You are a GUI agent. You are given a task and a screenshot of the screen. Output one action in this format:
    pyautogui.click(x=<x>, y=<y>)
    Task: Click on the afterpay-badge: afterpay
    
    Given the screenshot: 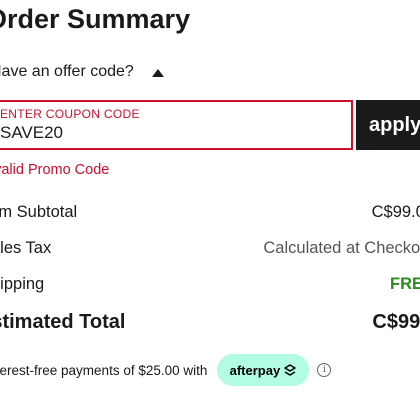 What is the action you would take?
    pyautogui.click(x=263, y=370)
    